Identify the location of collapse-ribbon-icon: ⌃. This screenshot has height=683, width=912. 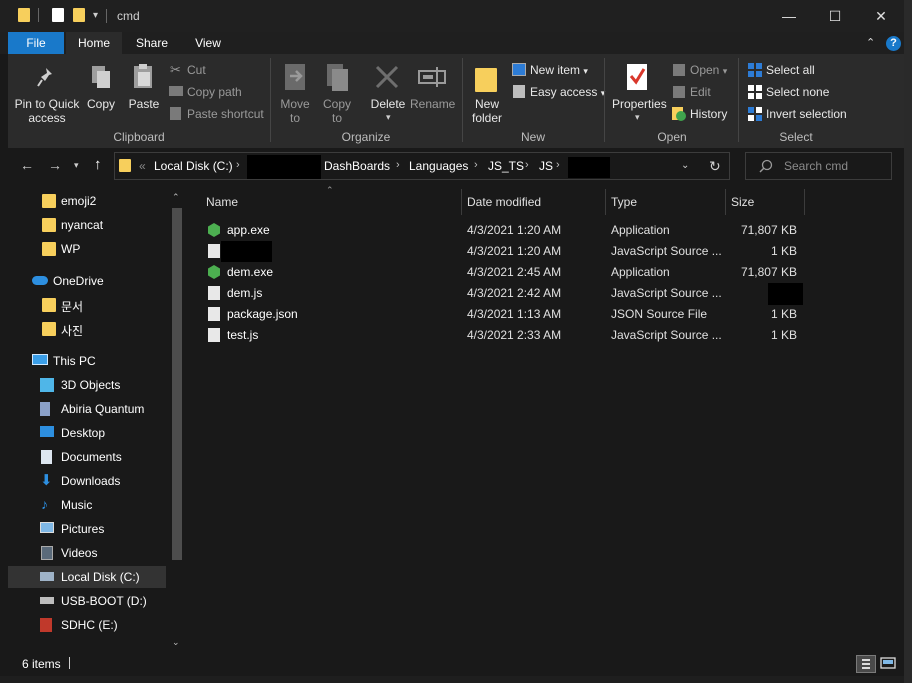
(870, 42).